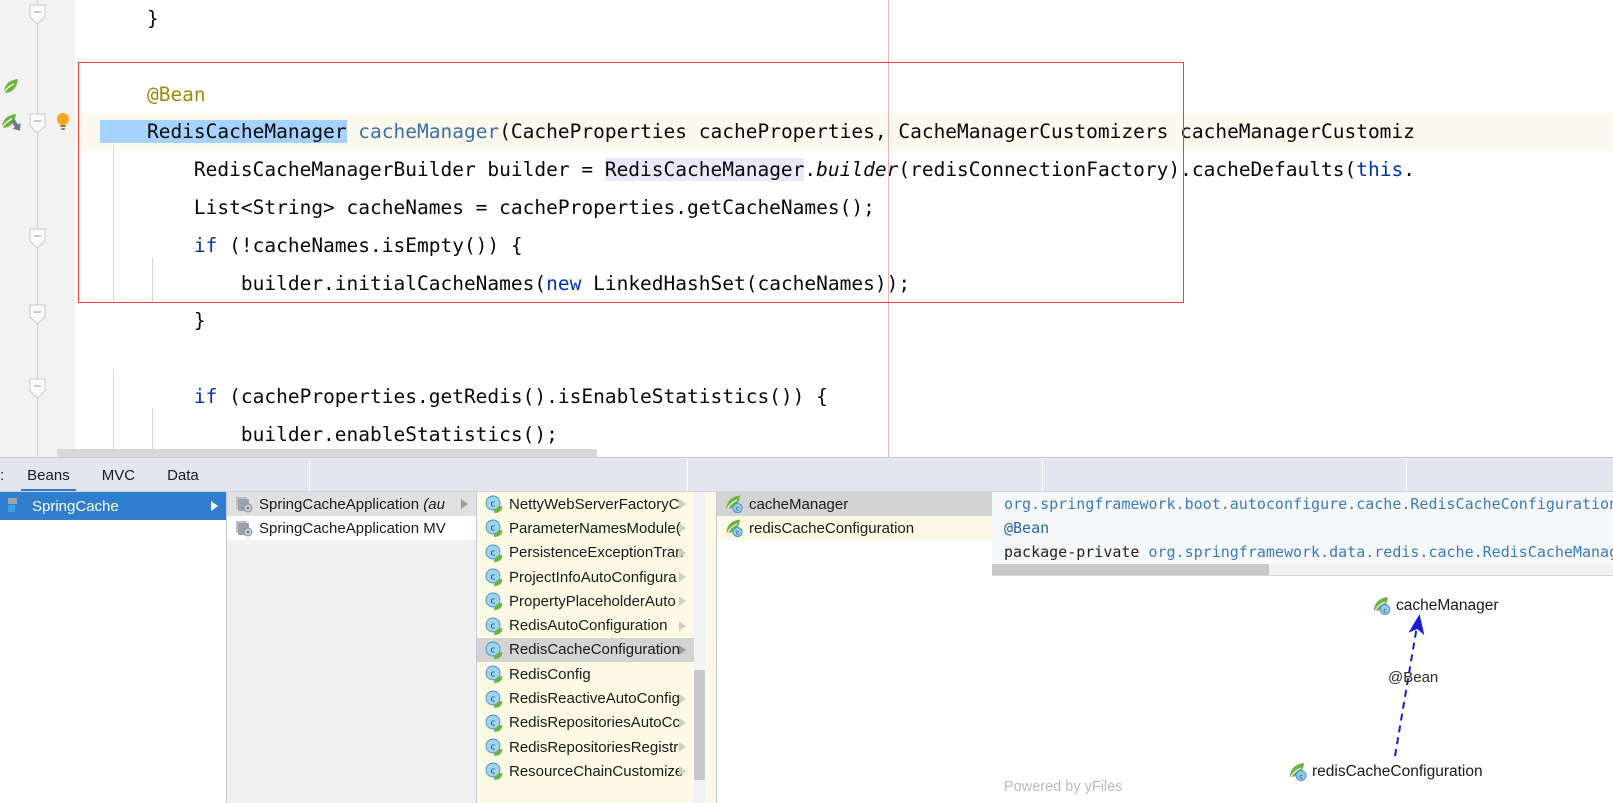 The image size is (1613, 803). Describe the element at coordinates (844, 246) in the screenshot. I see `code-line: if (!cacheNames.isEmpty()) {` at that location.